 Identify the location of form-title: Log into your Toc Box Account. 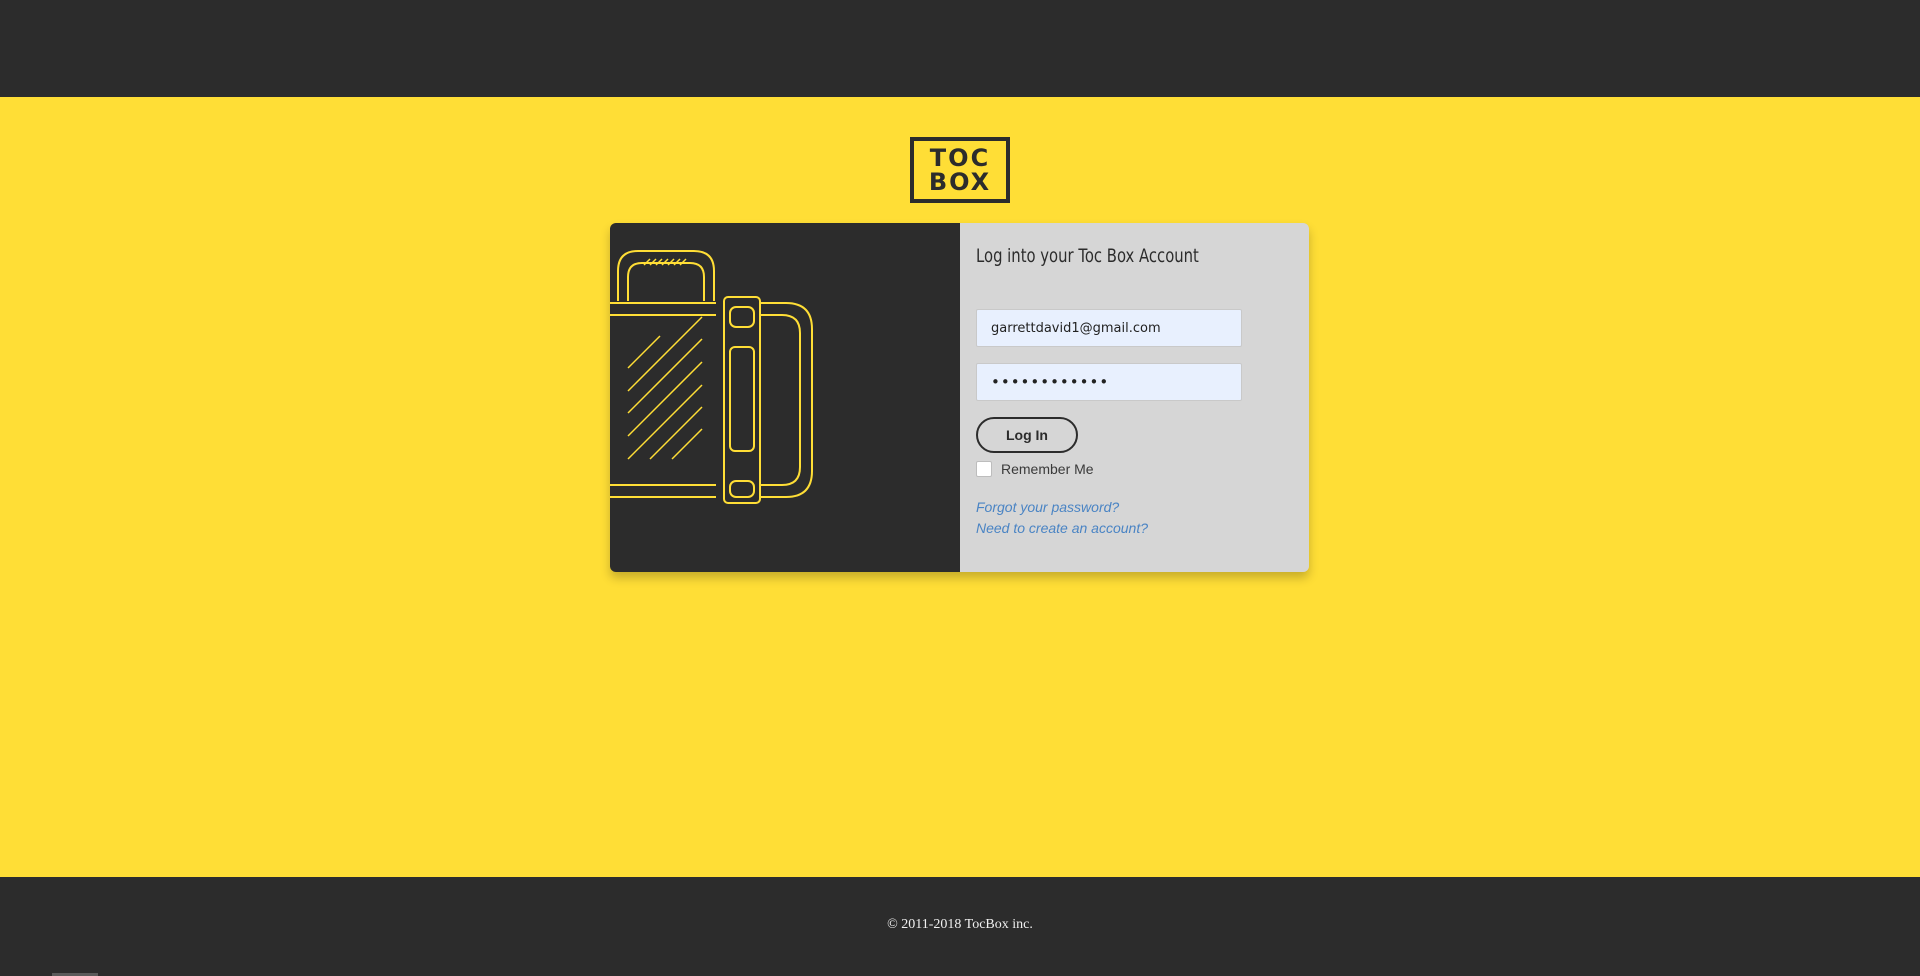
(1087, 256).